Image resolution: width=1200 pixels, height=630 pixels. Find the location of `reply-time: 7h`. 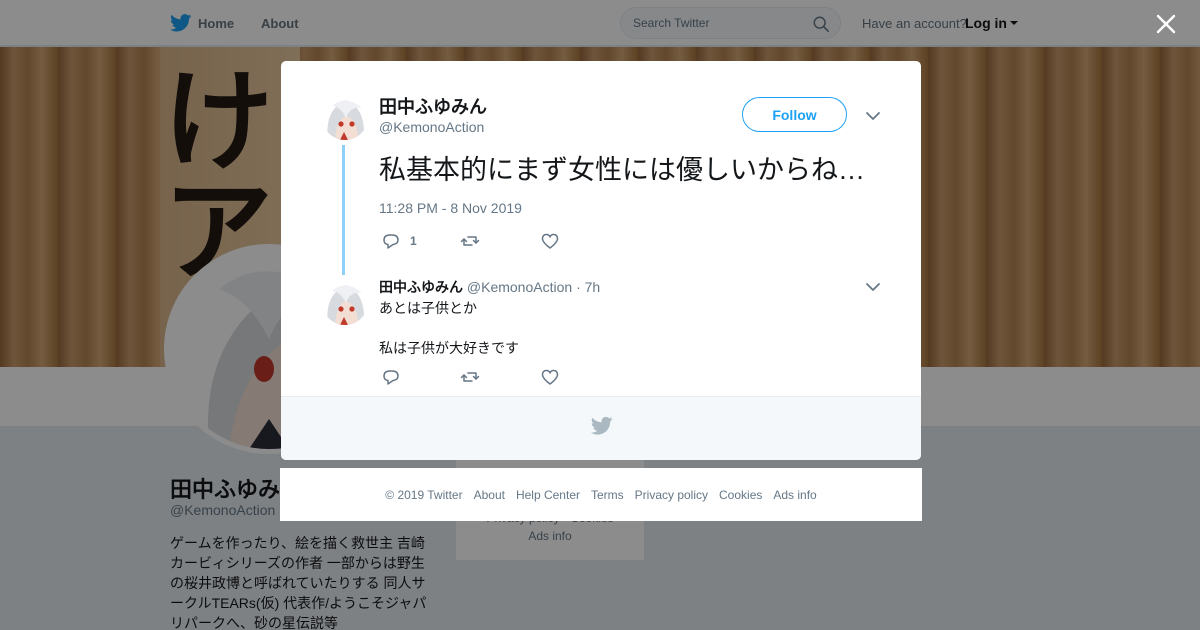

reply-time: 7h is located at coordinates (593, 287).